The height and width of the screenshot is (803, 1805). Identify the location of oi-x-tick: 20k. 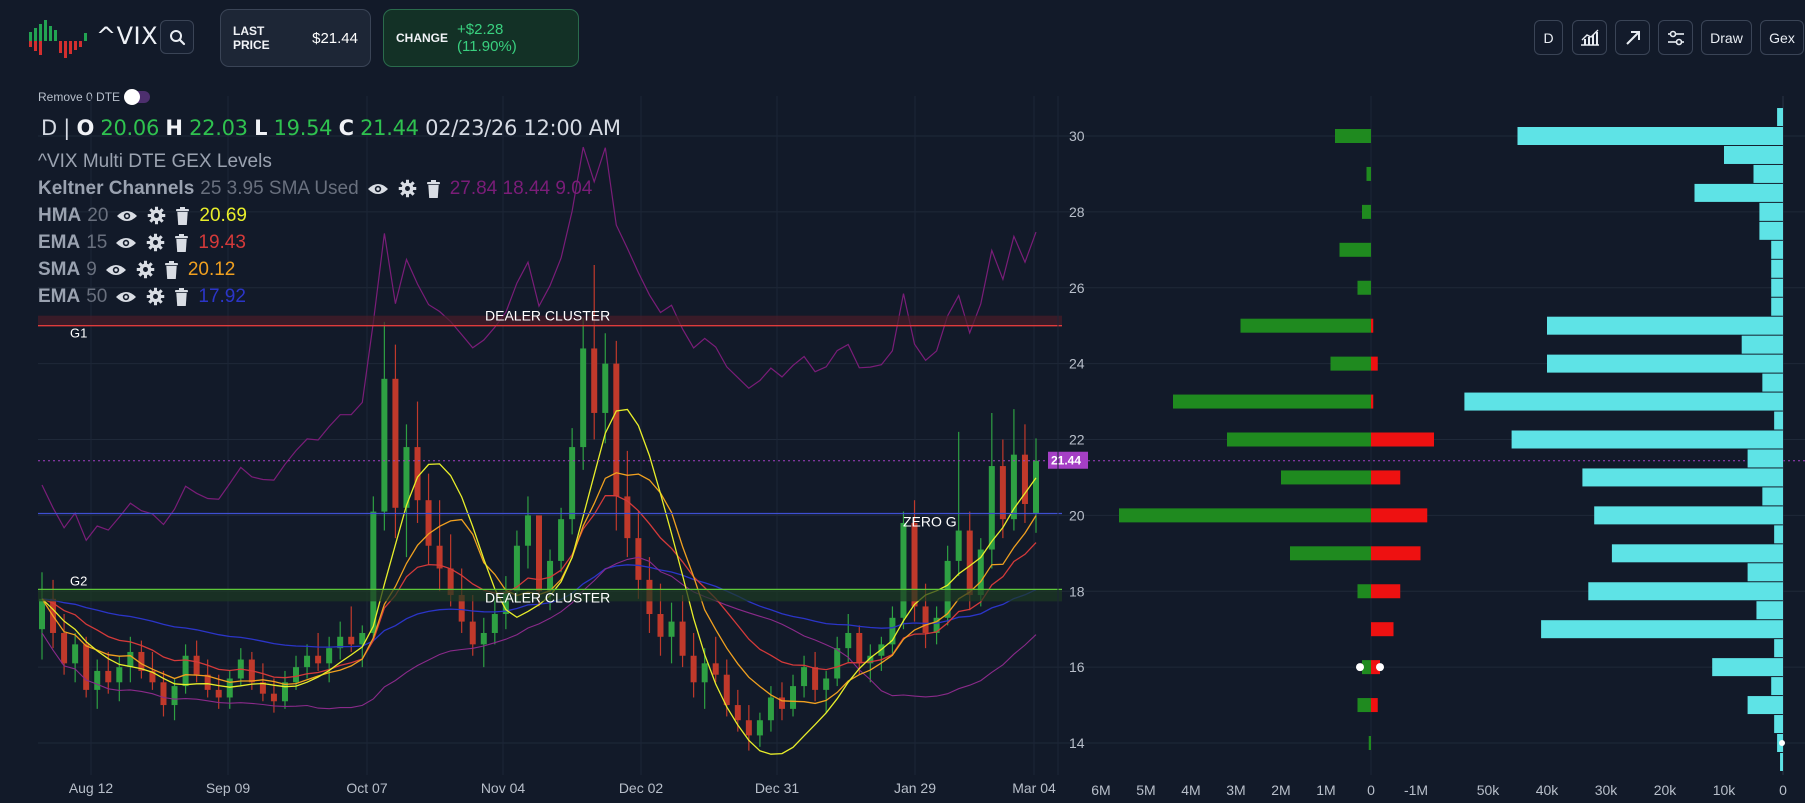
(1666, 790).